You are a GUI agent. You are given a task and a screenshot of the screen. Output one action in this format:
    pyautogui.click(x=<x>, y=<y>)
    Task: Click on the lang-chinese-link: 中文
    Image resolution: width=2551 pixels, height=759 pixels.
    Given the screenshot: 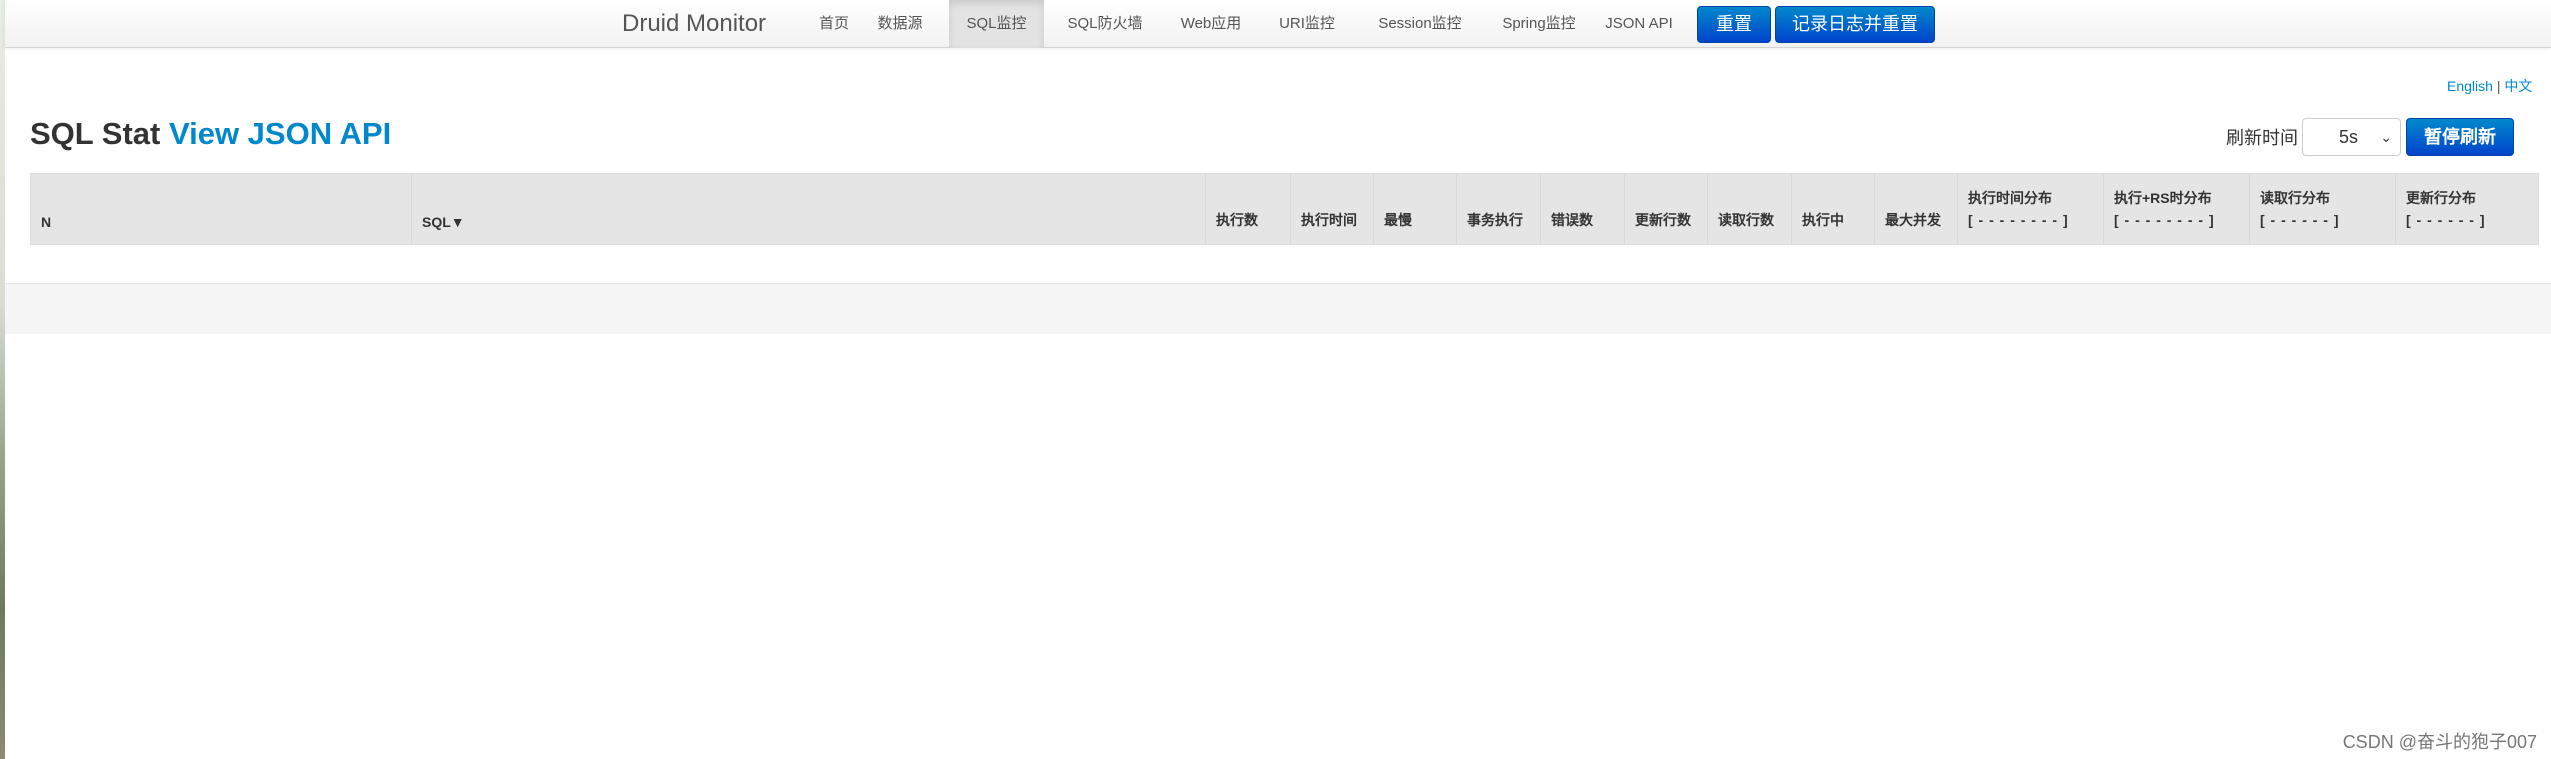 What is the action you would take?
    pyautogui.click(x=2518, y=86)
    